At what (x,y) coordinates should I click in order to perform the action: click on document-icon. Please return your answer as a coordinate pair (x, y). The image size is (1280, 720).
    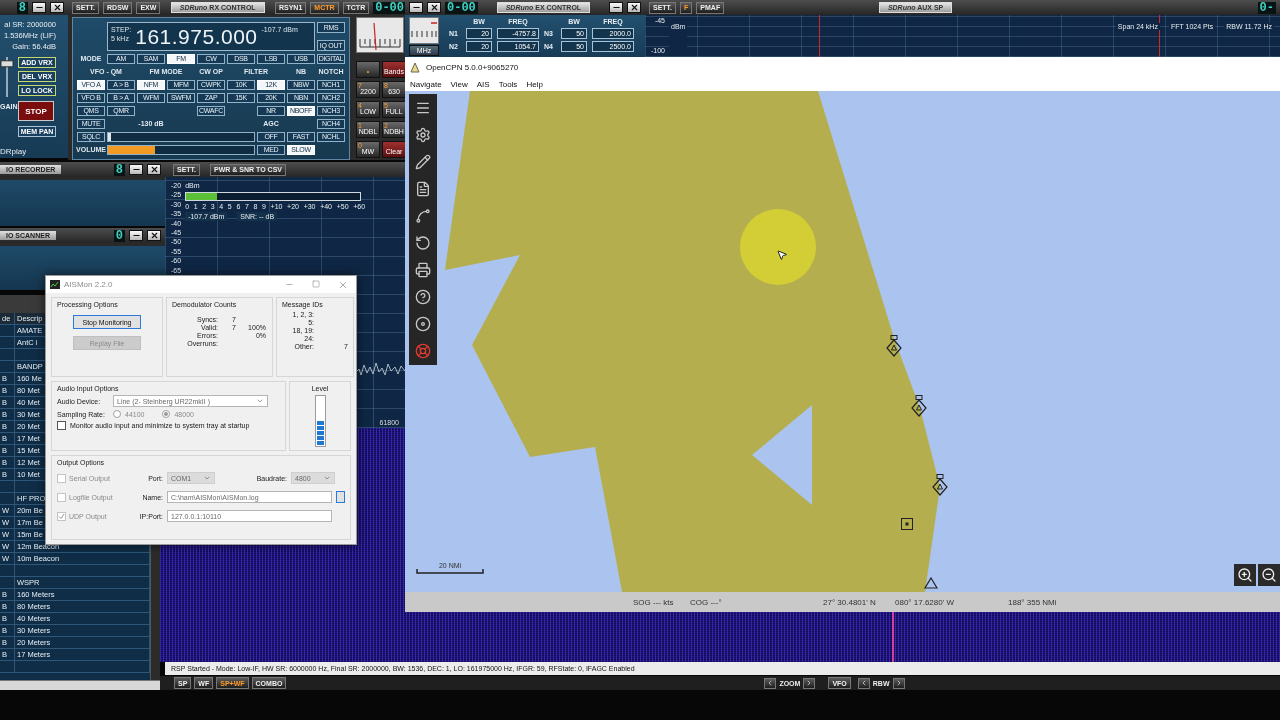
    Looking at the image, I should click on (423, 189).